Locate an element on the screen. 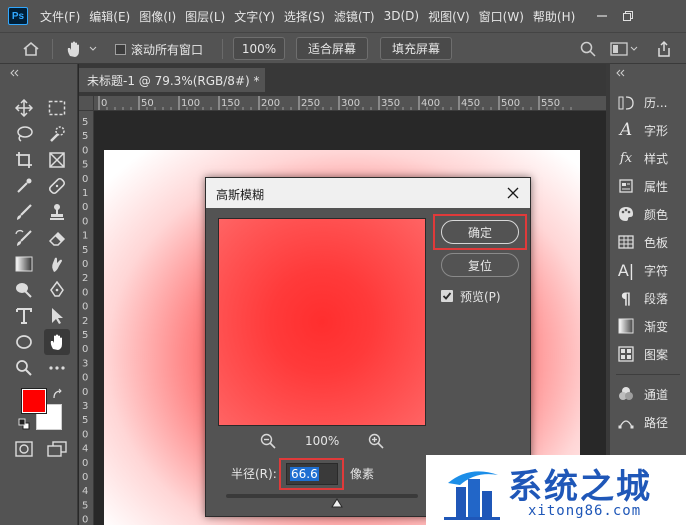 The width and height of the screenshot is (686, 525). move-tool is located at coordinates (24, 108).